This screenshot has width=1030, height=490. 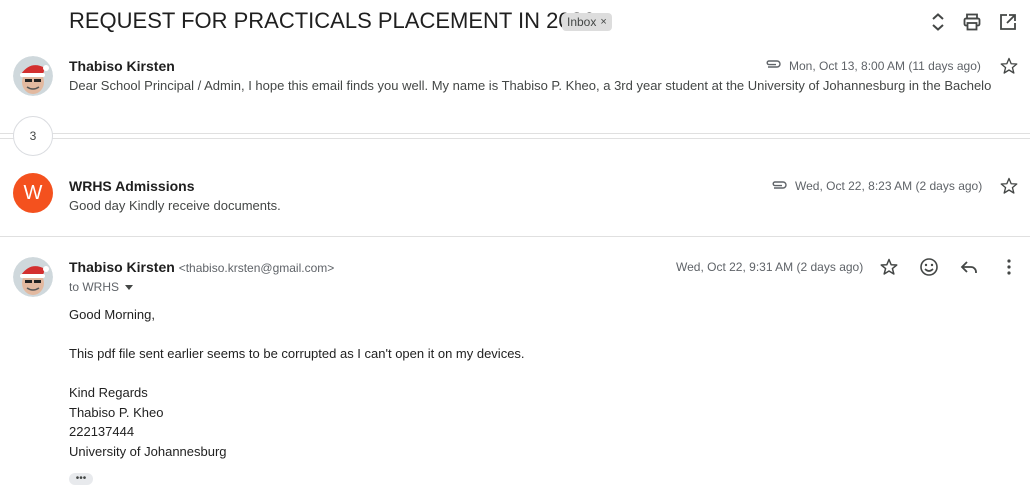 What do you see at coordinates (175, 205) in the screenshot?
I see `message-snippet: Good day Kindly receive documents.` at bounding box center [175, 205].